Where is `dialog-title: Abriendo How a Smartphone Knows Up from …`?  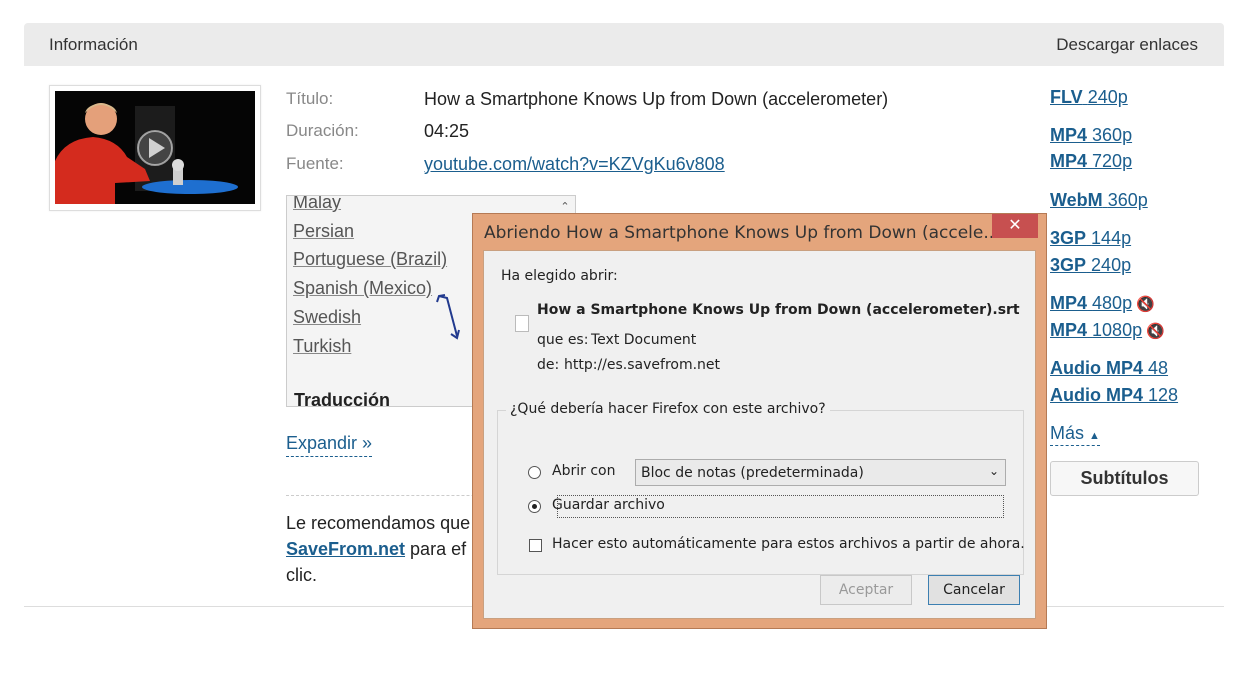 dialog-title: Abriendo How a Smartphone Knows Up from … is located at coordinates (742, 233).